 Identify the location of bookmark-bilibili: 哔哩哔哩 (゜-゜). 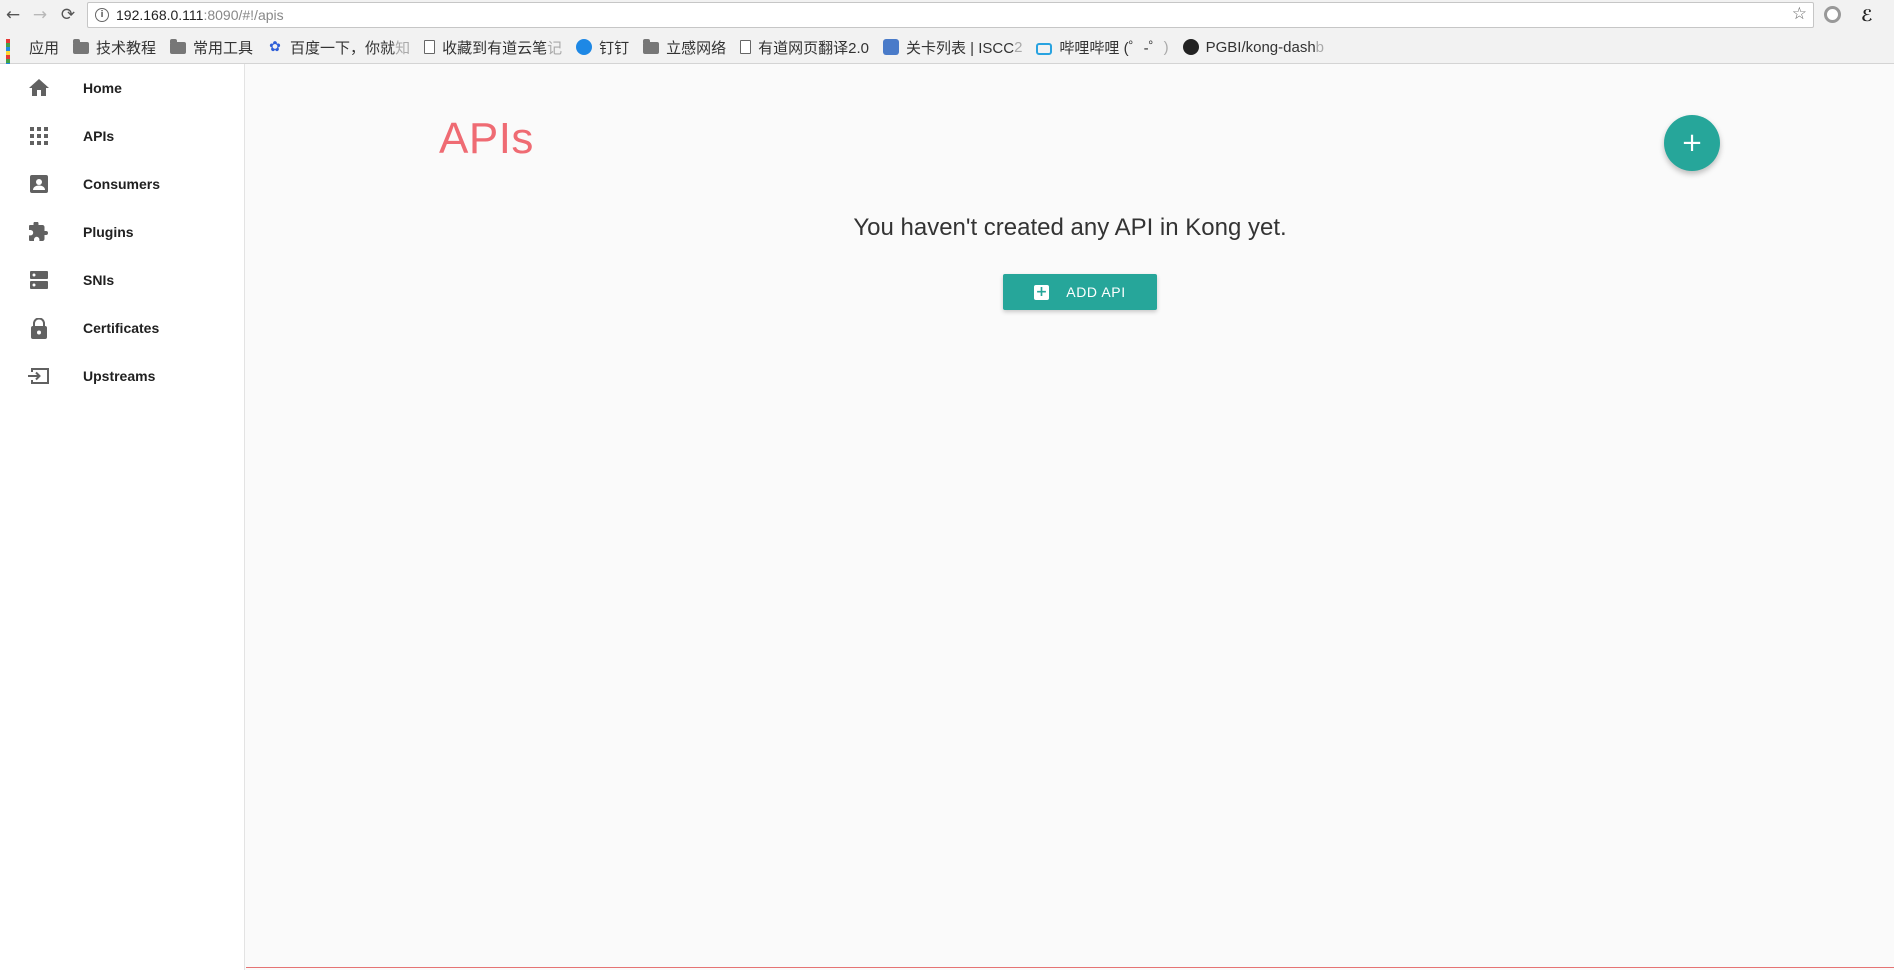
(1102, 47).